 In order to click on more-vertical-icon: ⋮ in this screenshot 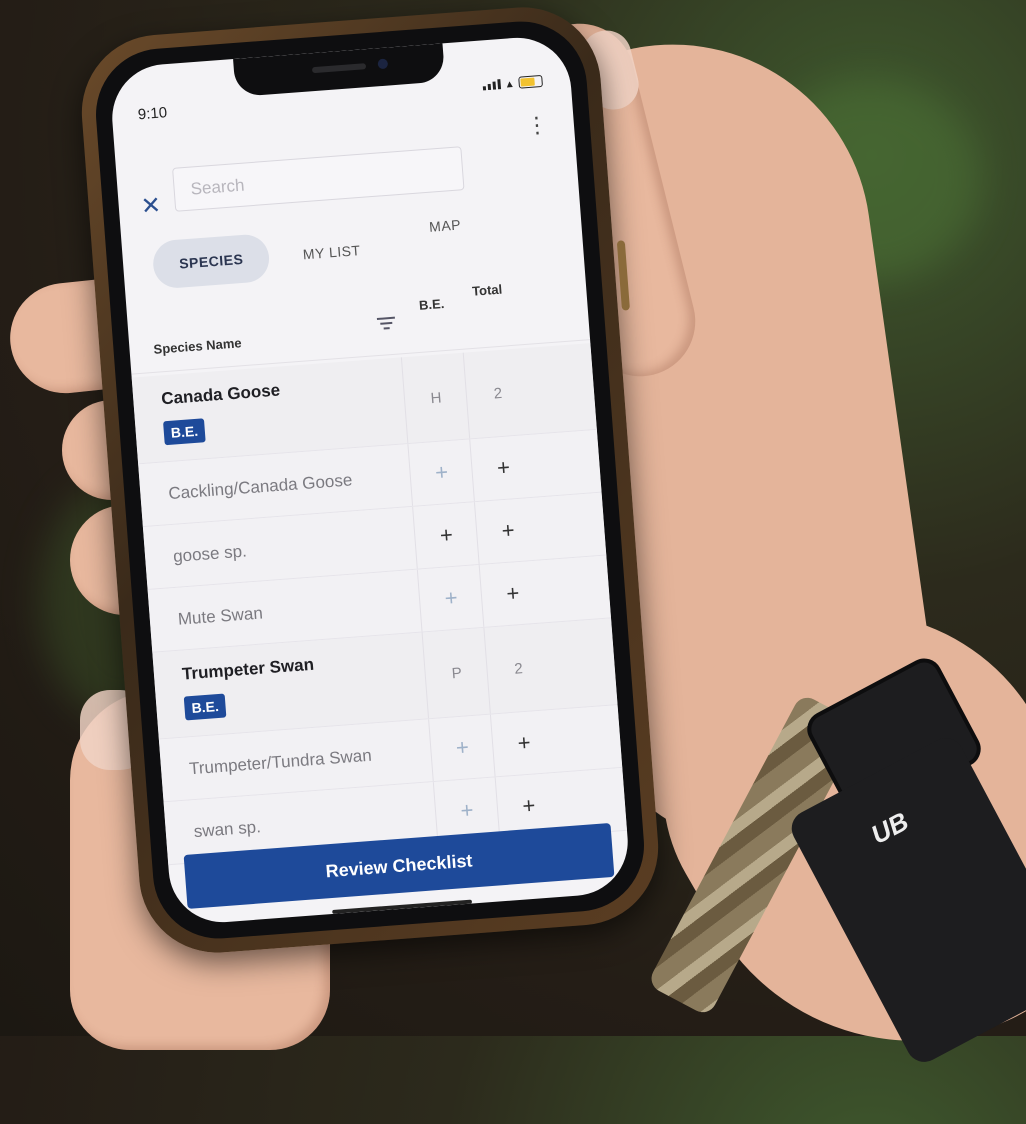, I will do `click(537, 125)`.